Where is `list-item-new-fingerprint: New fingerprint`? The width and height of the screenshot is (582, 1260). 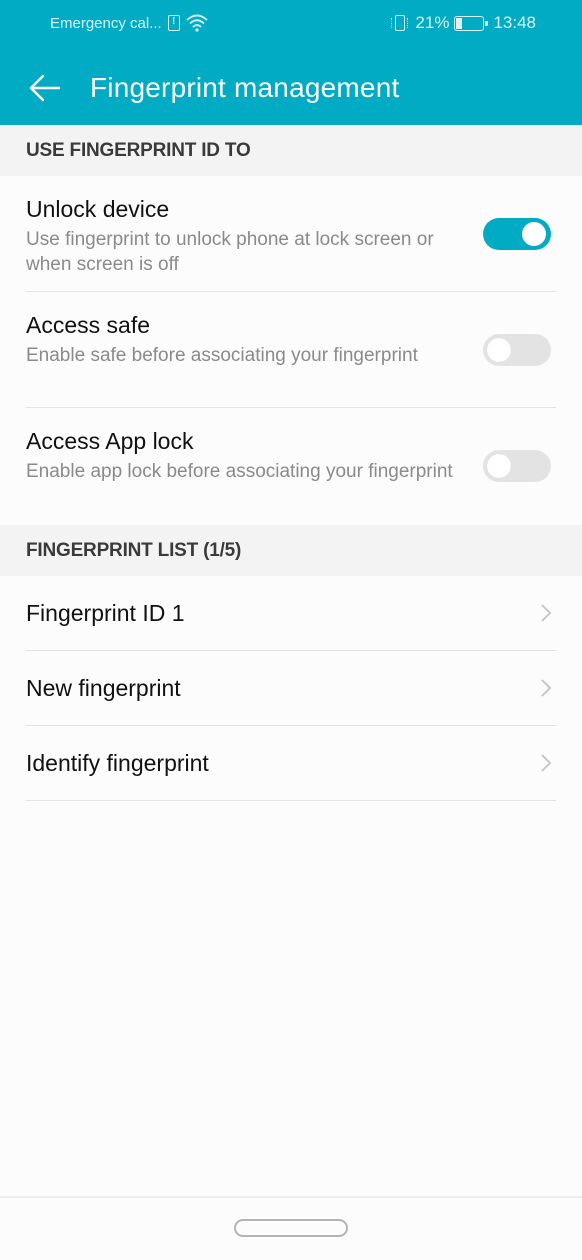
list-item-new-fingerprint: New fingerprint is located at coordinates (291, 688).